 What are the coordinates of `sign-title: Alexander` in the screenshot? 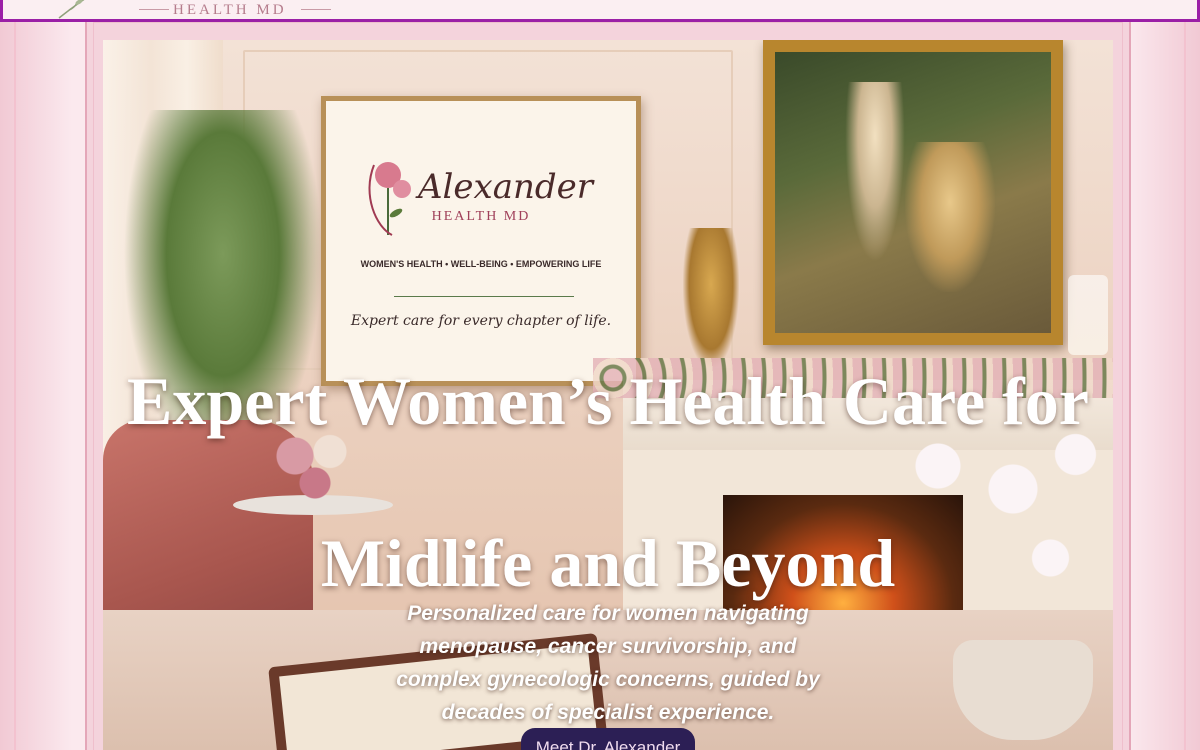 It's located at (506, 187).